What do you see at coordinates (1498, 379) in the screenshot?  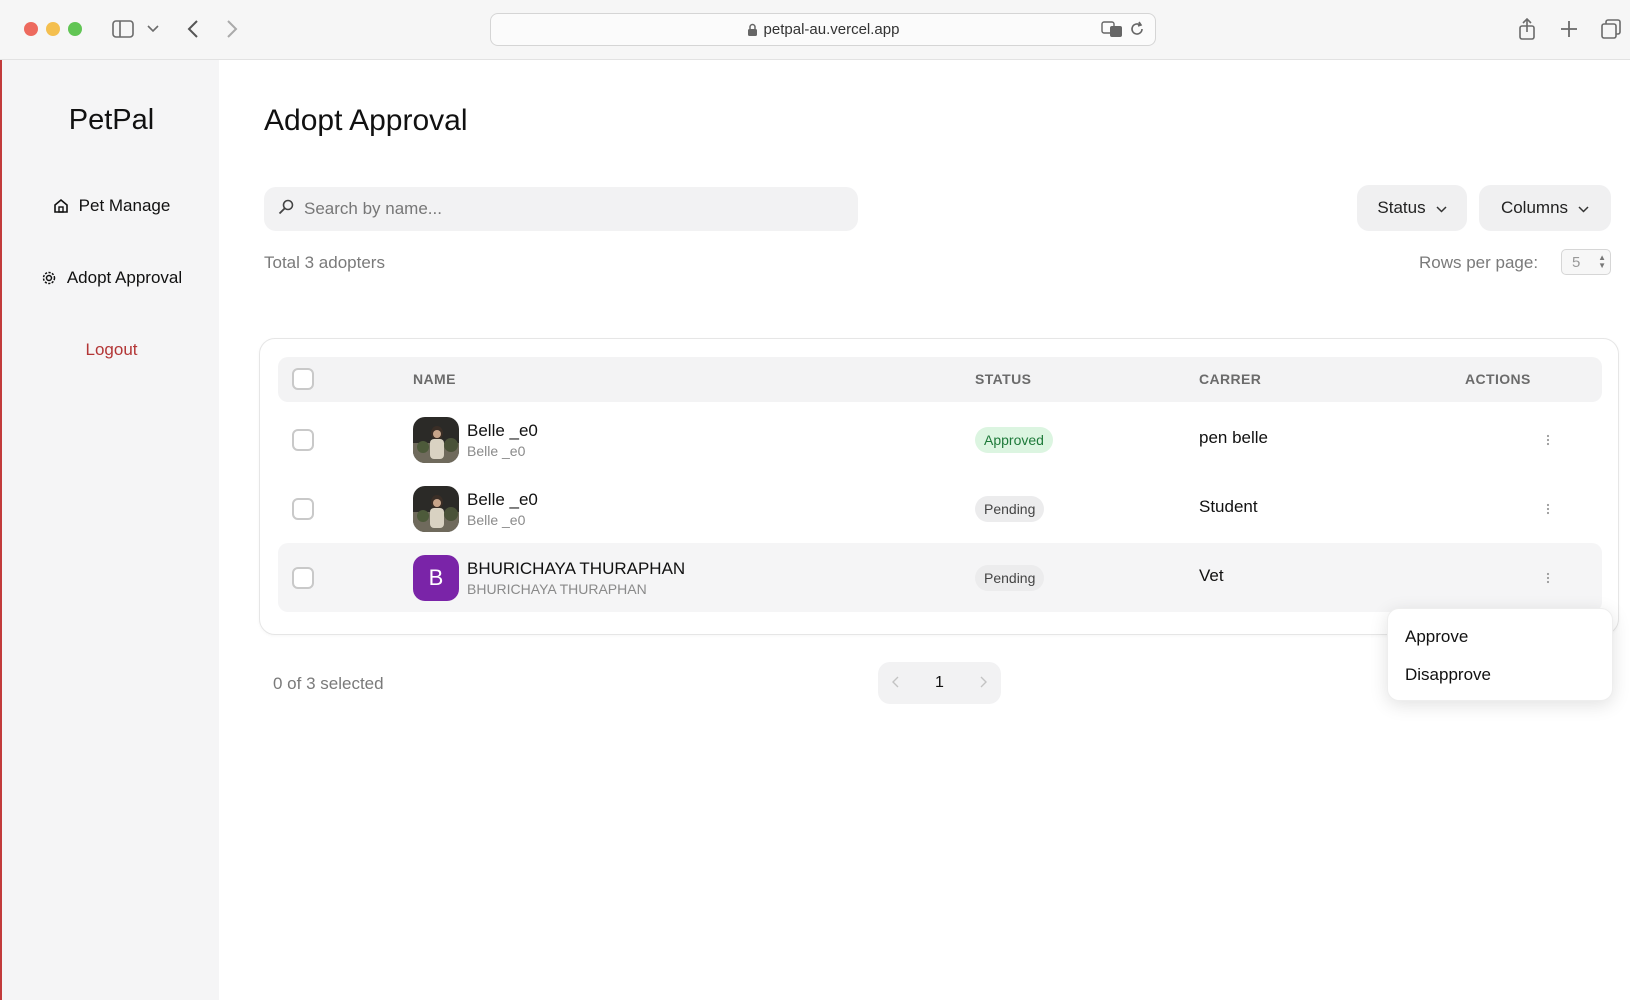 I see `column-header-actions: ACTIONS` at bounding box center [1498, 379].